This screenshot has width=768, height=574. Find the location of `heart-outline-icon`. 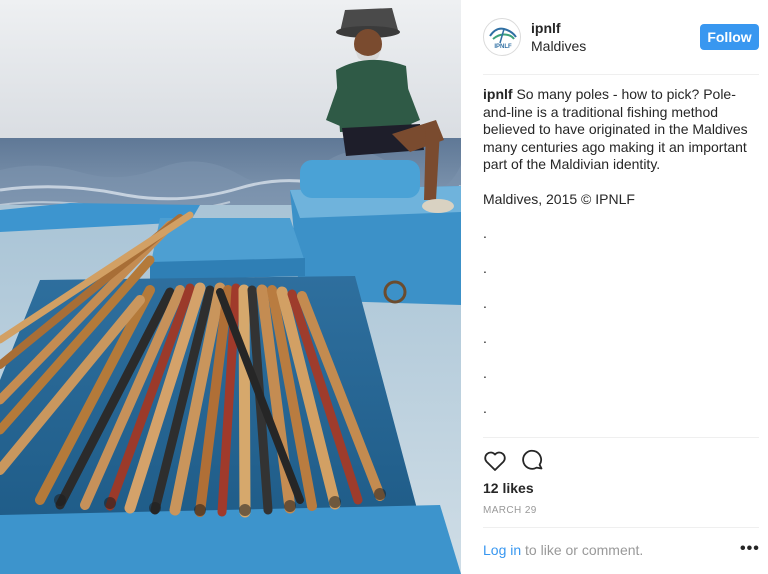

heart-outline-icon is located at coordinates (495, 461).